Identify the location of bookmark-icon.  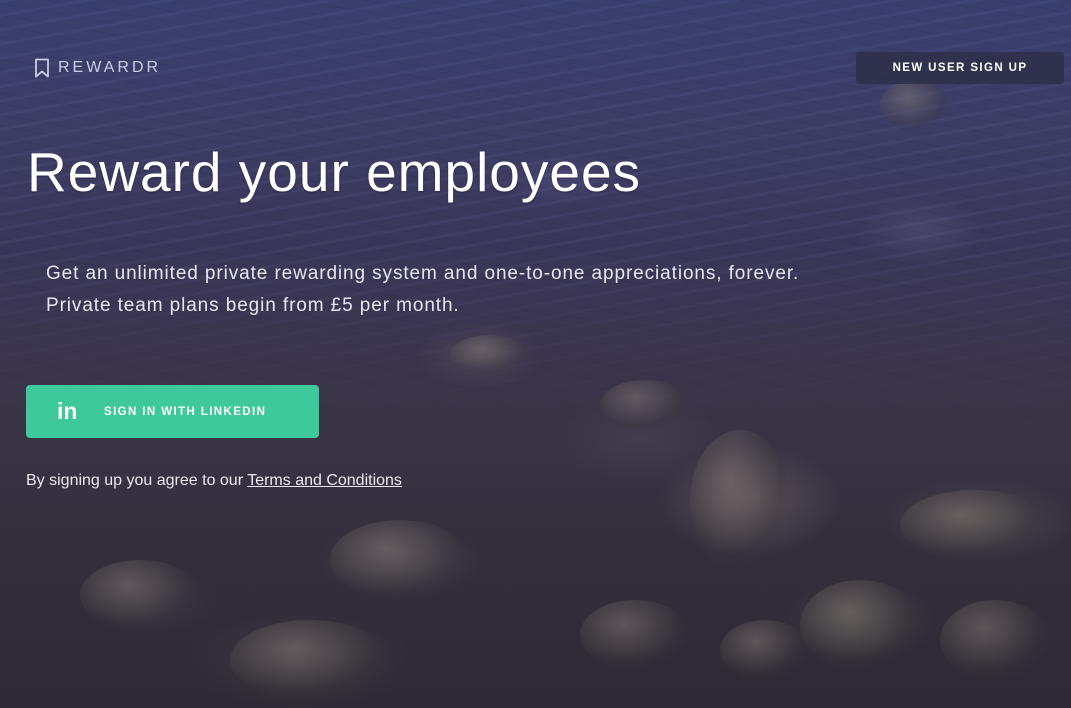
(42, 68).